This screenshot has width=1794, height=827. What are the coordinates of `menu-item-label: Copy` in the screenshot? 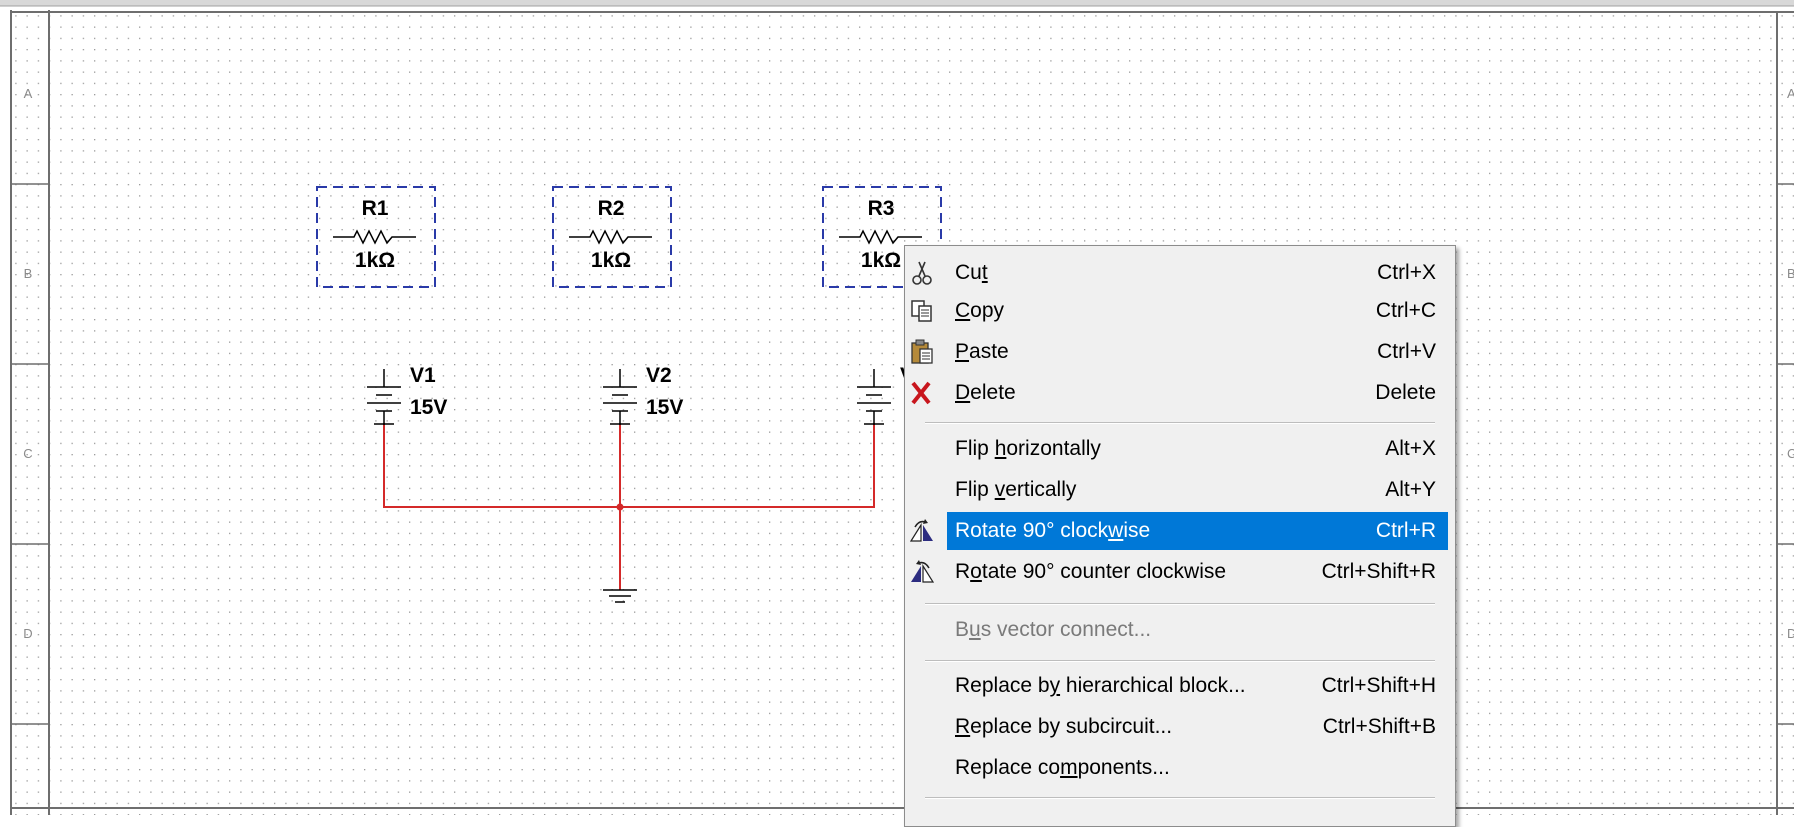 It's located at (980, 310).